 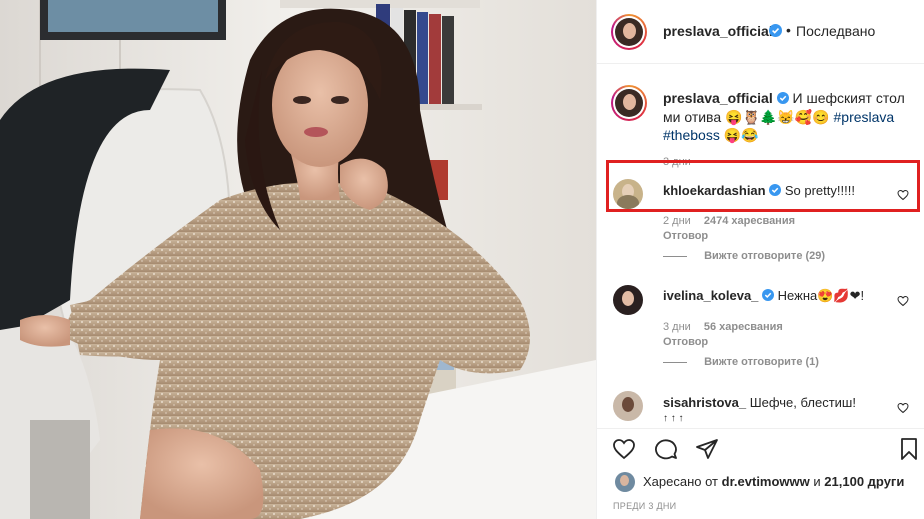 What do you see at coordinates (629, 103) in the screenshot?
I see `caption-avatar` at bounding box center [629, 103].